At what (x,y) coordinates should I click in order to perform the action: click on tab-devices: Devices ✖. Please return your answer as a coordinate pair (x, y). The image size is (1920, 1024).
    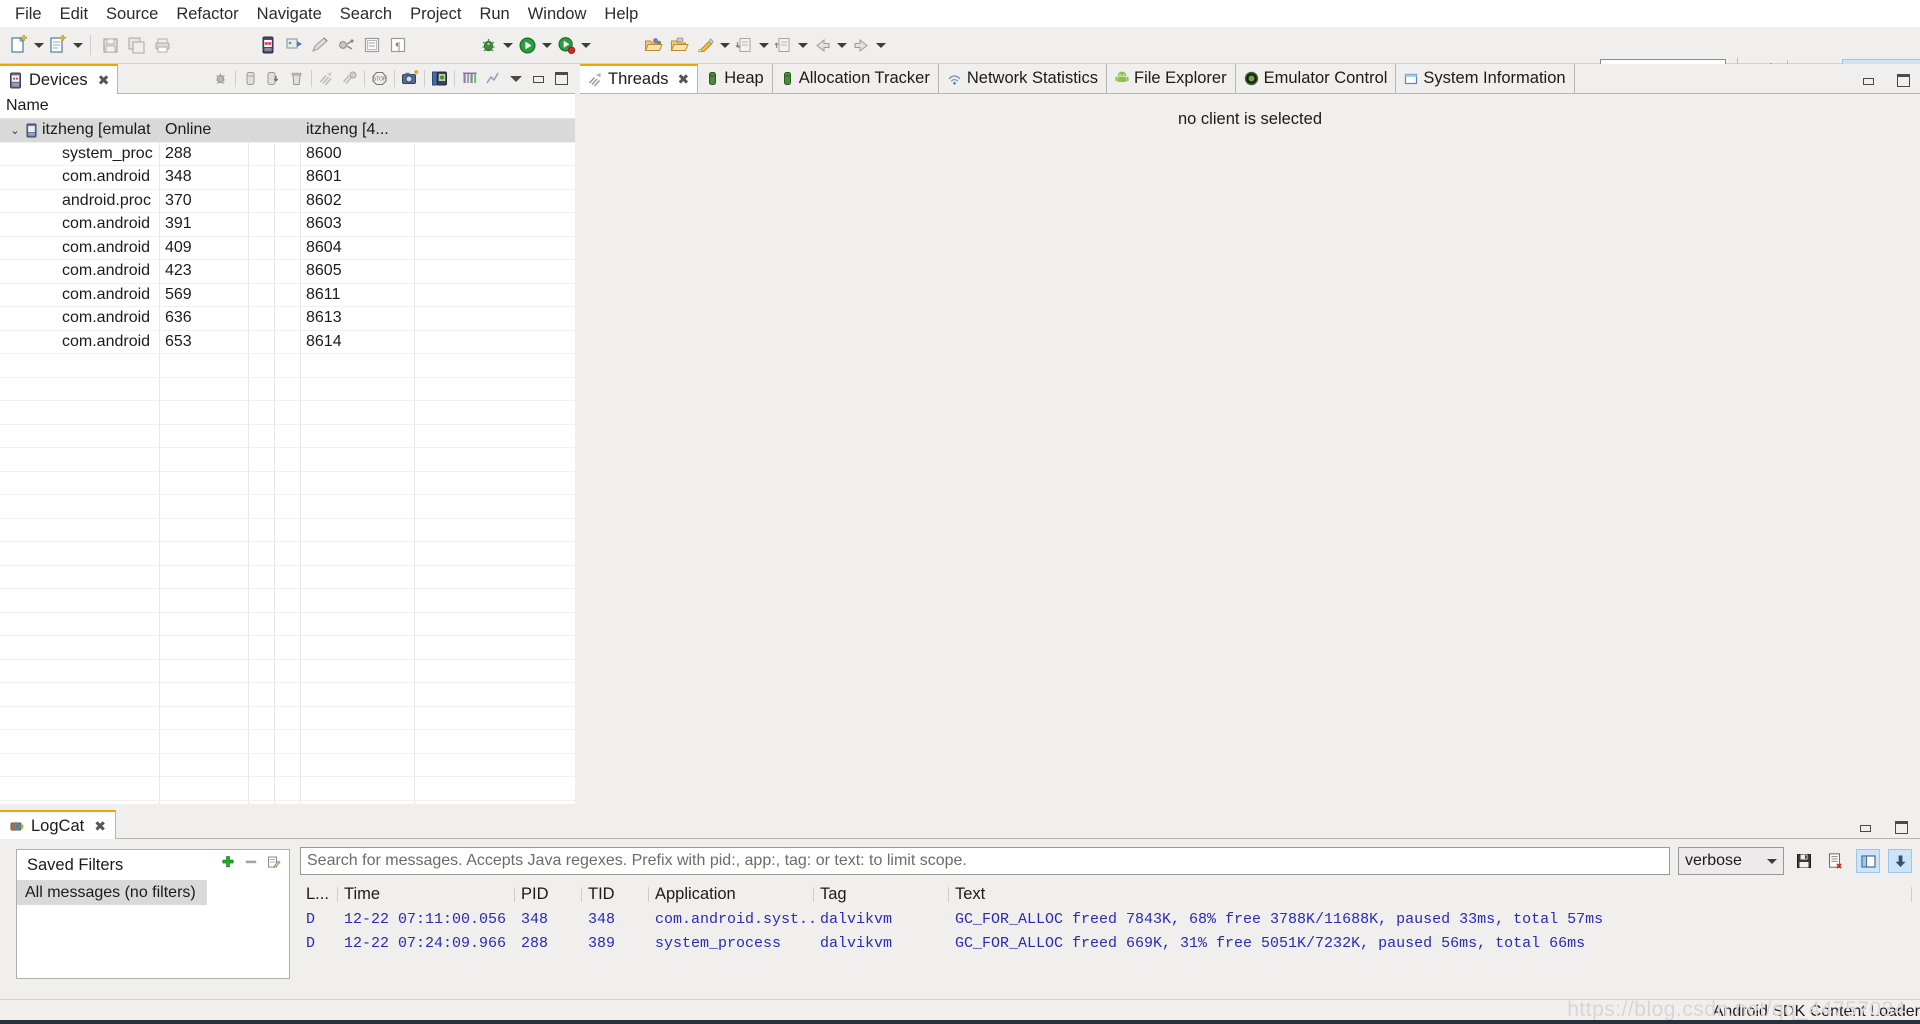
    Looking at the image, I should click on (59, 79).